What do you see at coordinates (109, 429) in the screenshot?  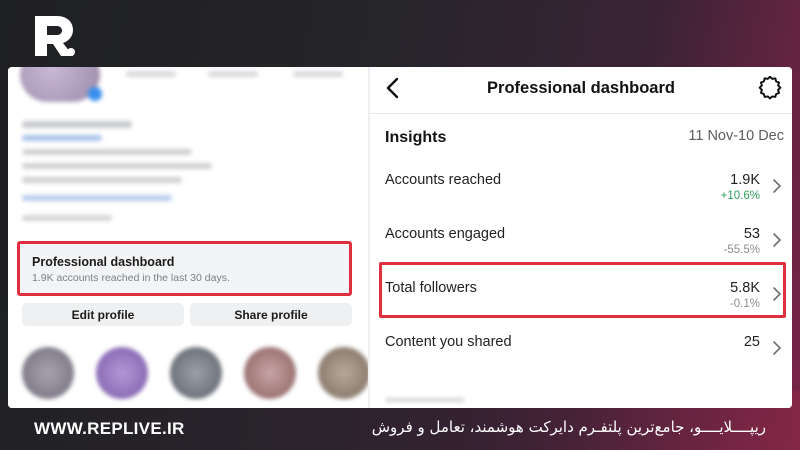 I see `website-url: WWW.REPLIVE.IR` at bounding box center [109, 429].